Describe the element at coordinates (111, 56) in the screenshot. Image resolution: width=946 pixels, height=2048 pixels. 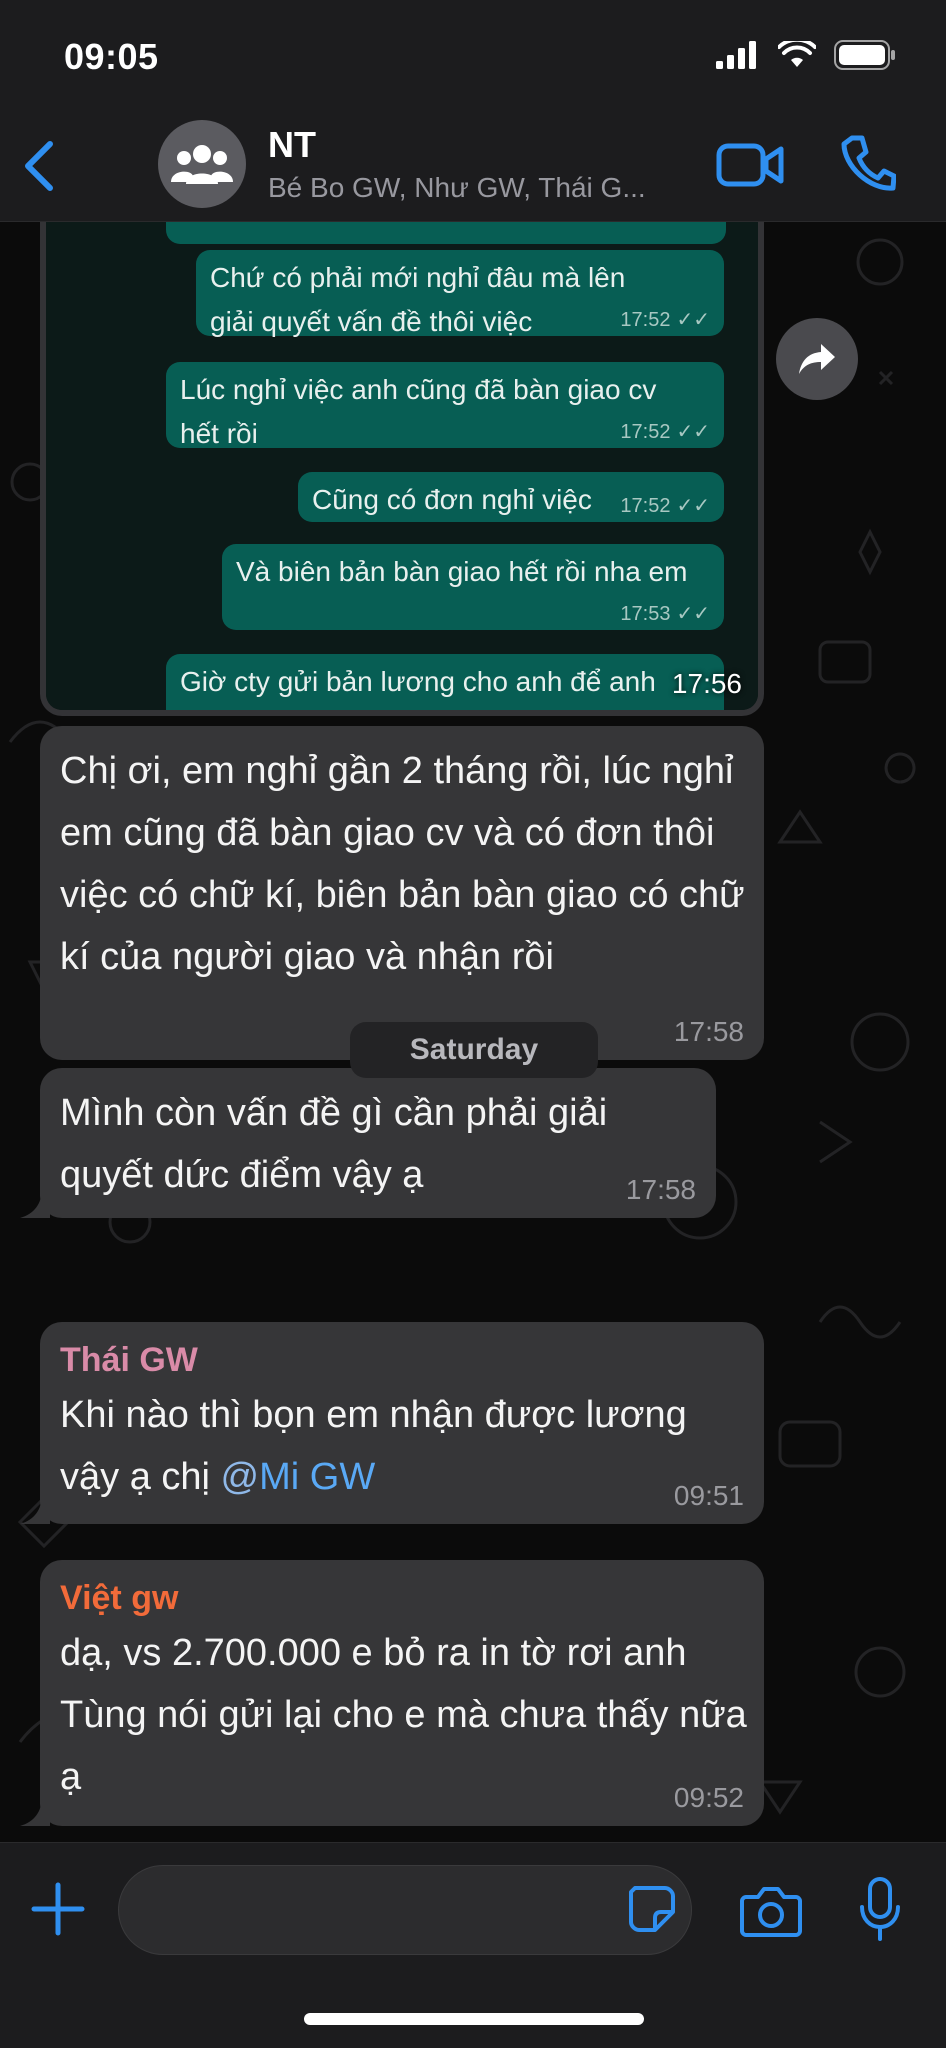
I see `status-time: 09:05` at that location.